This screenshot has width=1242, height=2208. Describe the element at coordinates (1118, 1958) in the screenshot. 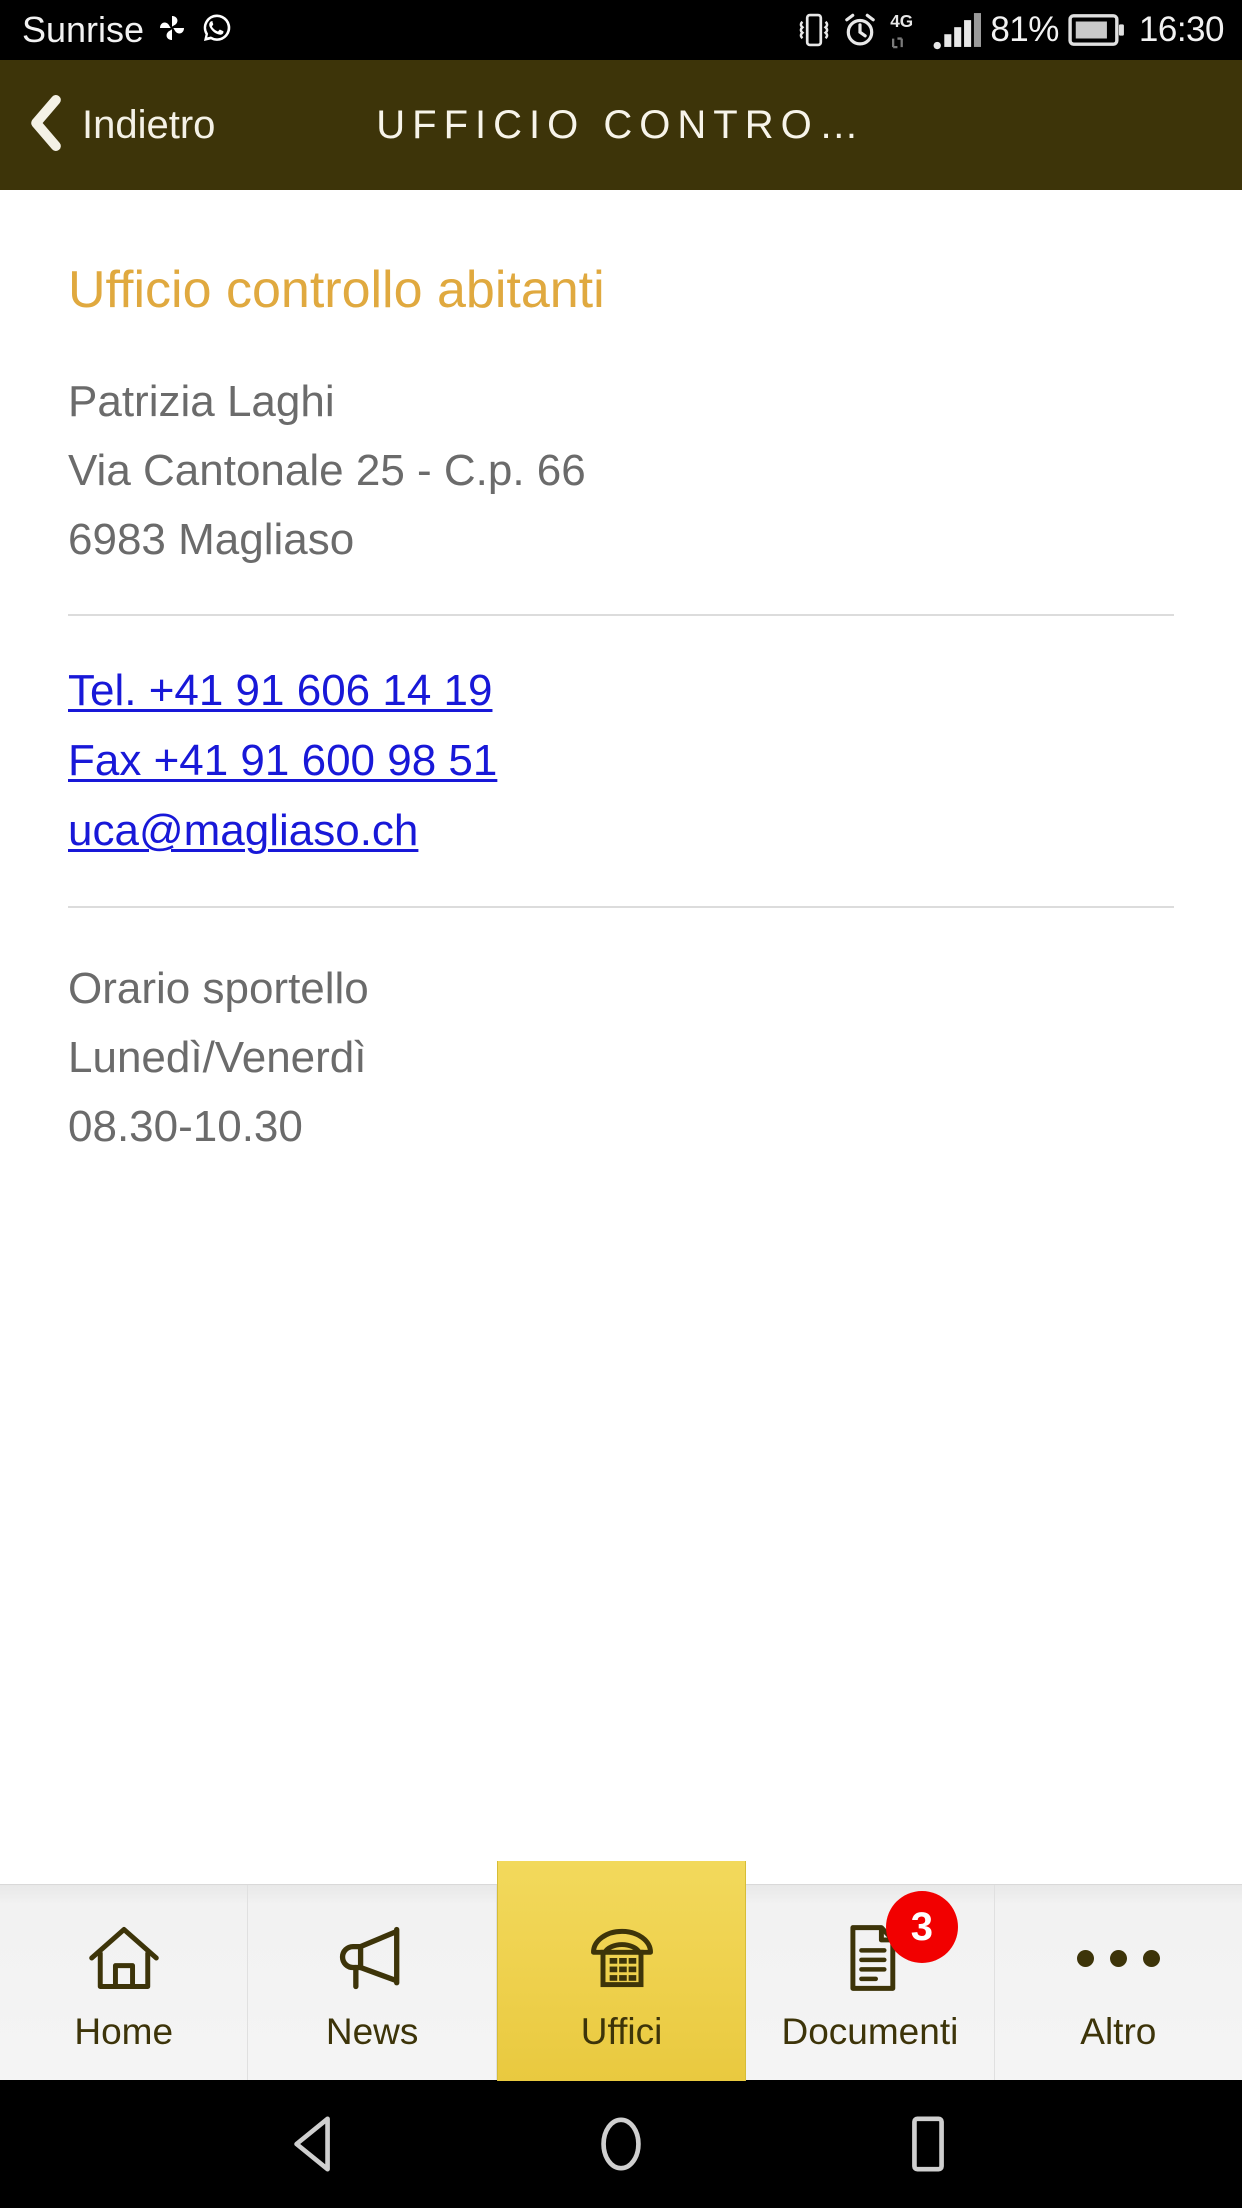

I see `ellipsis-icon` at that location.